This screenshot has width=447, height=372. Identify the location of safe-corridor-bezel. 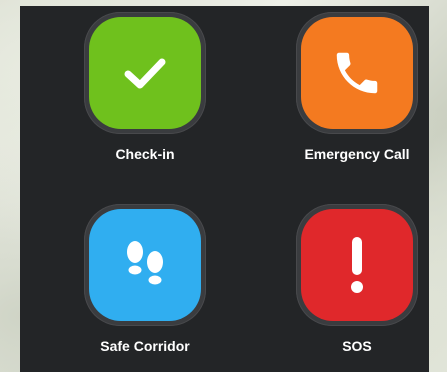
(145, 265).